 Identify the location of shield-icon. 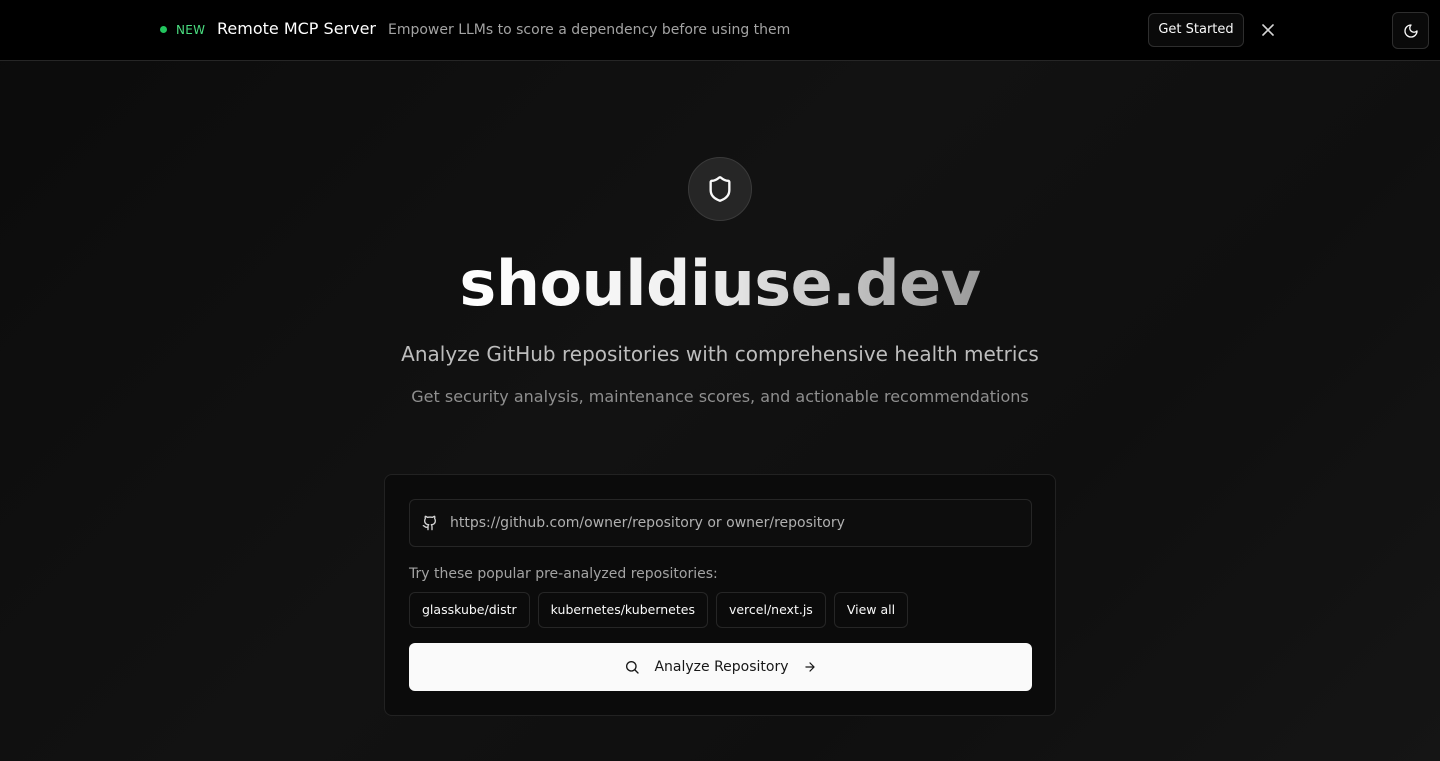
(720, 189).